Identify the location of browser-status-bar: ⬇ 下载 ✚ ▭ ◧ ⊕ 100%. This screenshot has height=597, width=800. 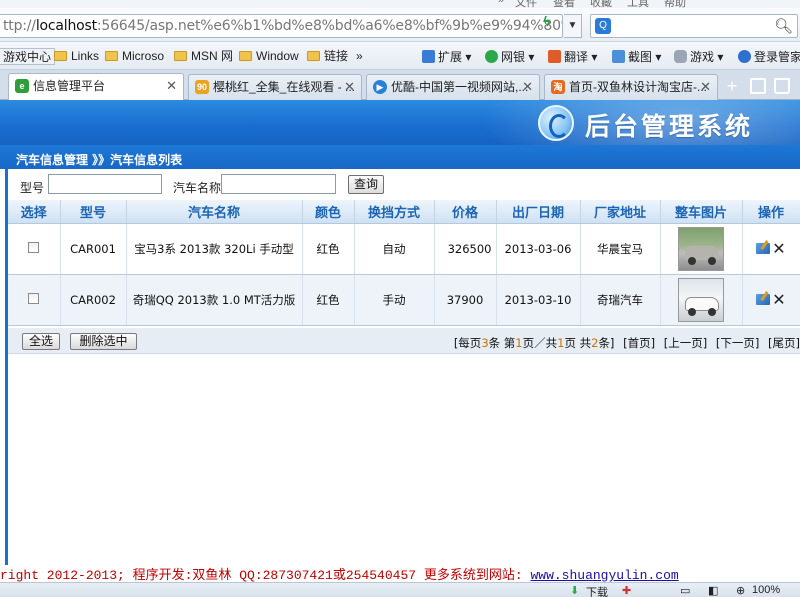
(400, 589).